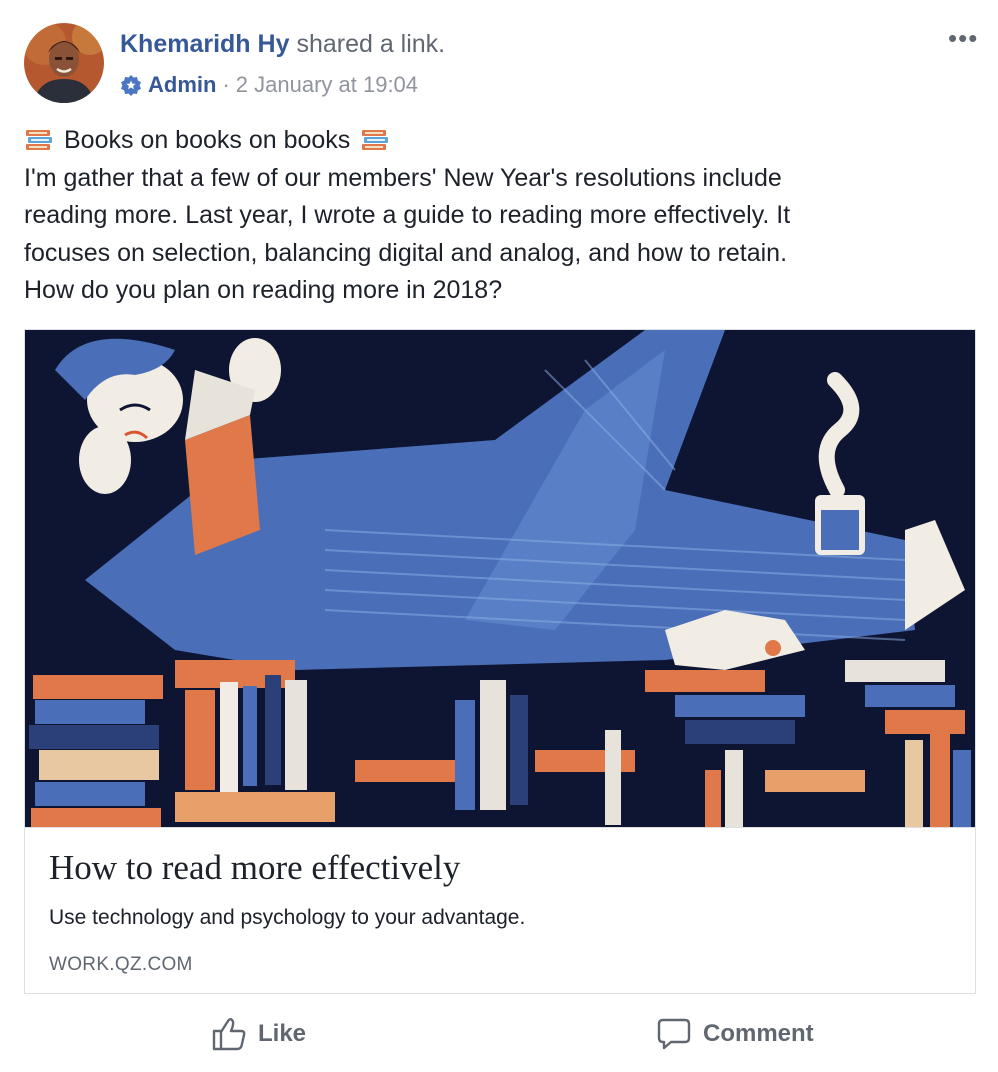  What do you see at coordinates (64, 63) in the screenshot?
I see `author-avatar` at bounding box center [64, 63].